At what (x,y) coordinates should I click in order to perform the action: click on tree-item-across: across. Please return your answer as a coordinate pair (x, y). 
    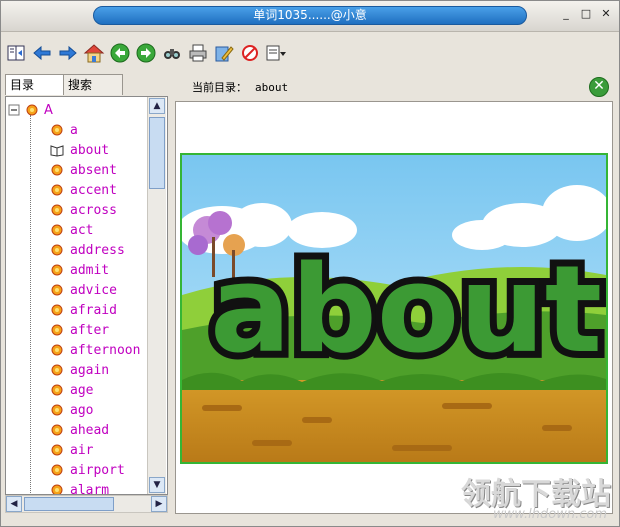
    Looking at the image, I should click on (83, 210).